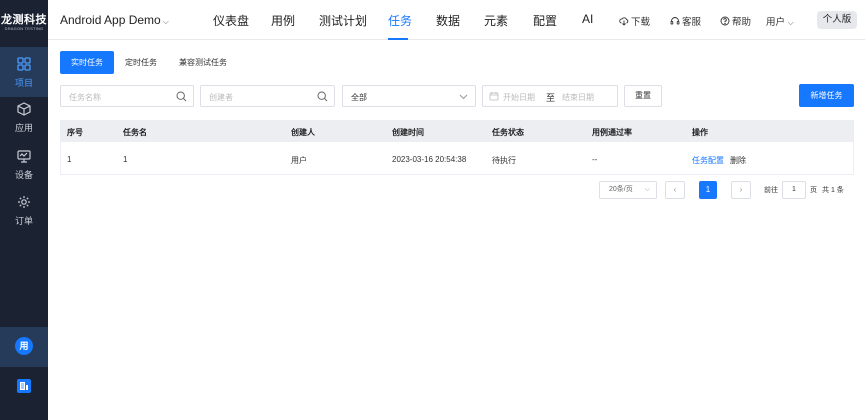  What do you see at coordinates (231, 20) in the screenshot?
I see `menu-dashboard: 仪表盘` at bounding box center [231, 20].